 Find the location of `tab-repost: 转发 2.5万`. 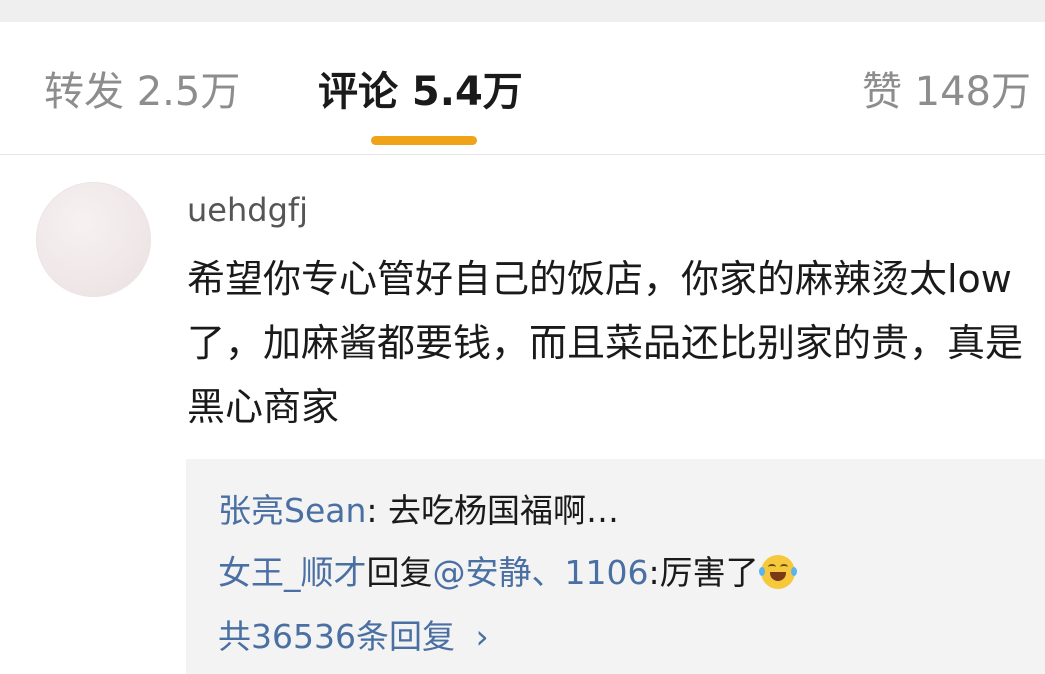

tab-repost: 转发 2.5万 is located at coordinates (142, 92).